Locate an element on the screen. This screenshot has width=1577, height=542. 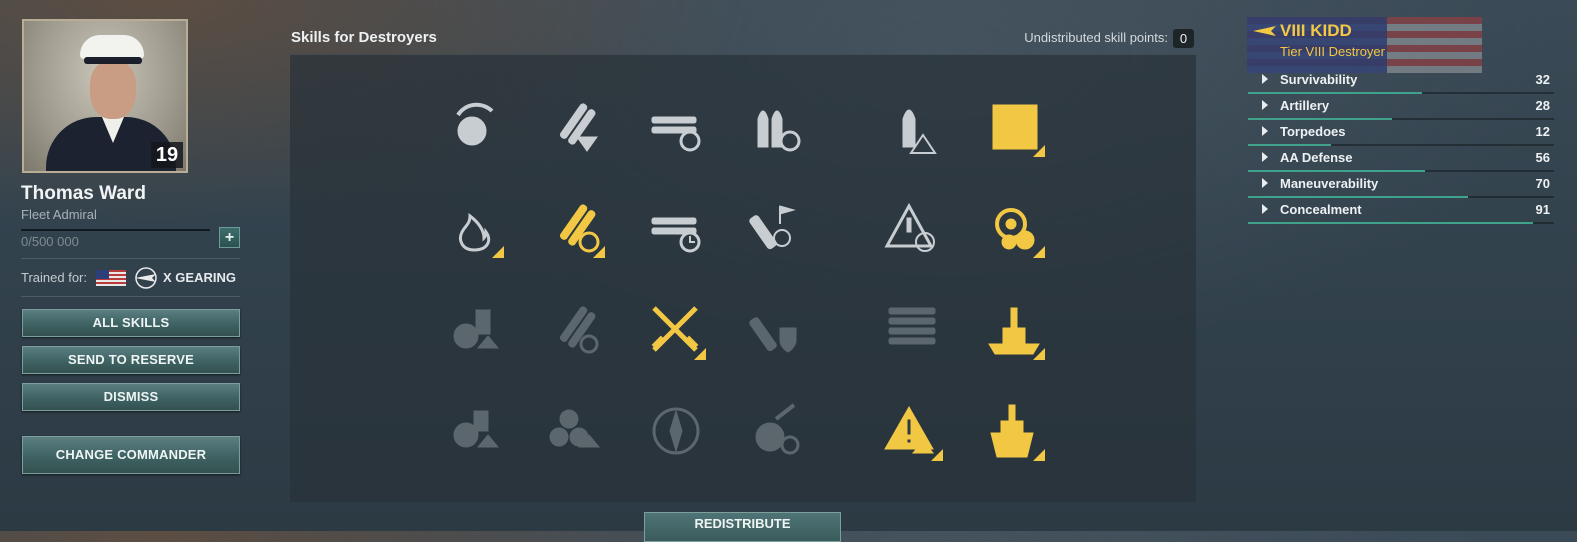
ammo-upgrade-icon is located at coordinates (474, 431).